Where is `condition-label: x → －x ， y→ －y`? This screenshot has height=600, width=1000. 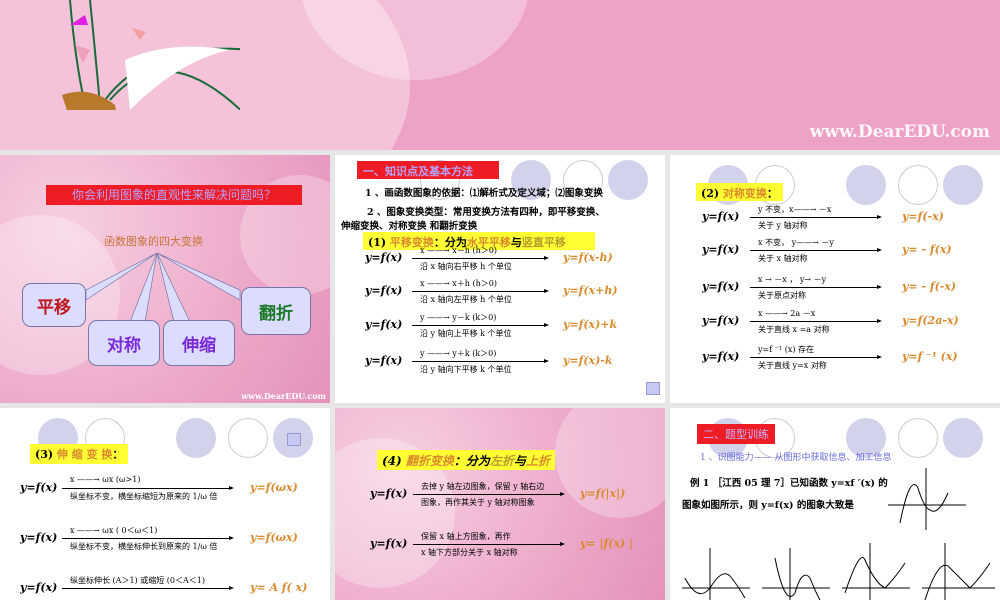 condition-label: x → －x ， y→ －y is located at coordinates (792, 279).